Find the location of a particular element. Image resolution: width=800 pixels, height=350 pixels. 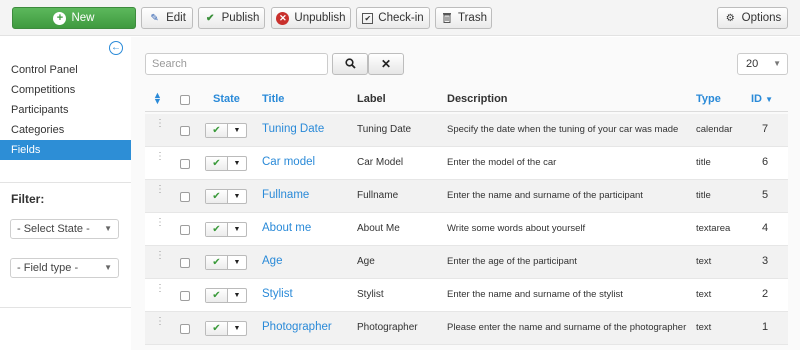

sidebar-divider is located at coordinates (65, 182).